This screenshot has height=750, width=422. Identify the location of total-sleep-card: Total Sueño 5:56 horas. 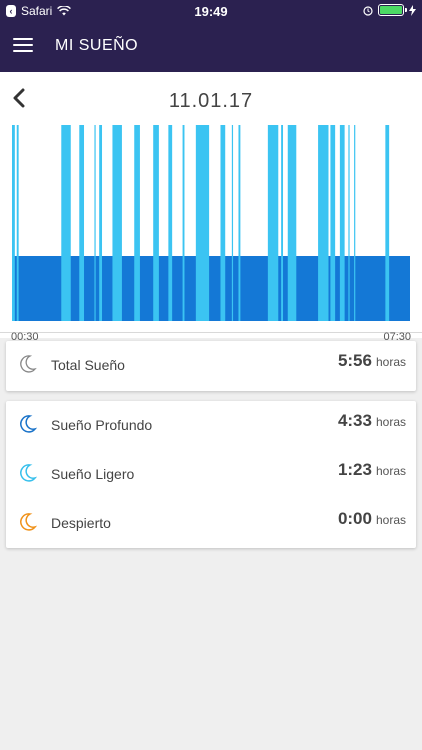
(211, 366).